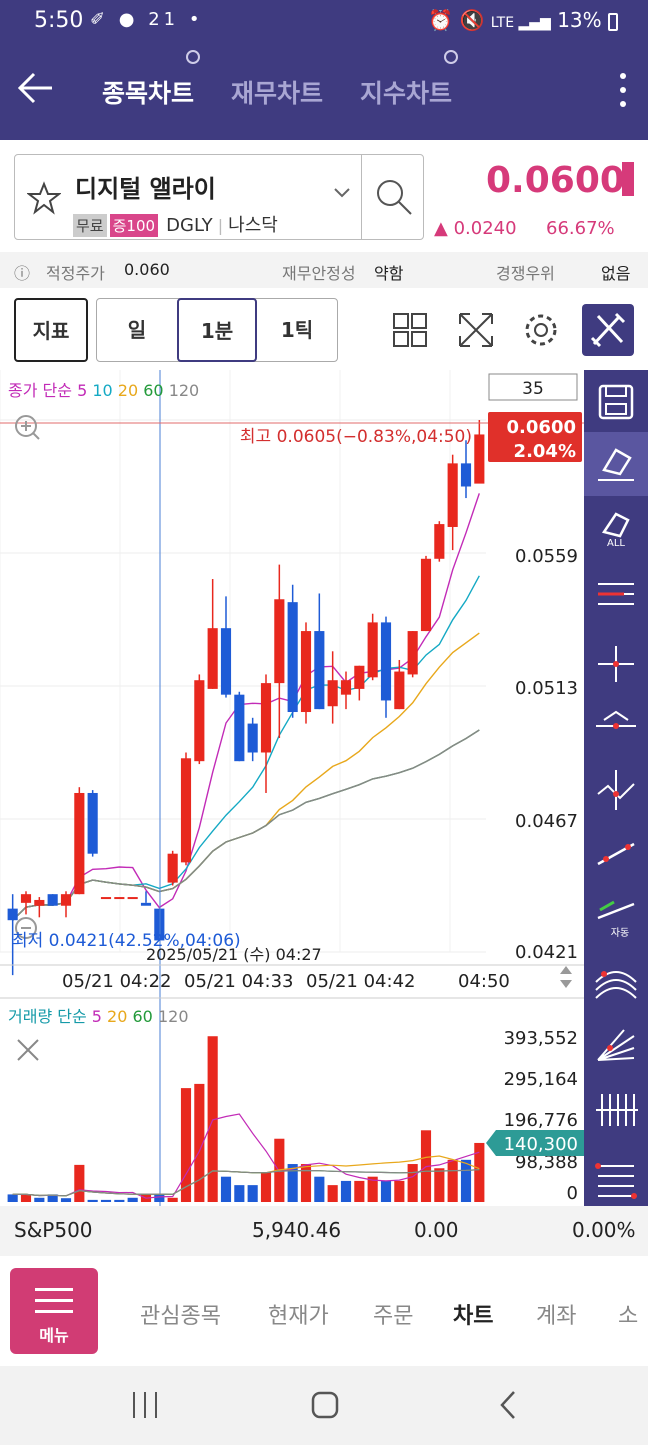 This screenshot has height=1445, width=648. I want to click on price-axis-label: 0.0467, so click(546, 821).